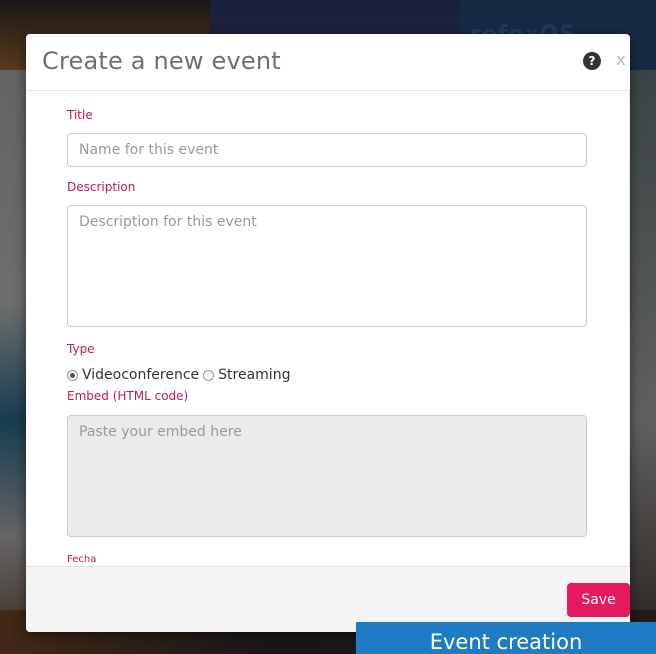  I want to click on videoconference-radio, so click(72, 375).